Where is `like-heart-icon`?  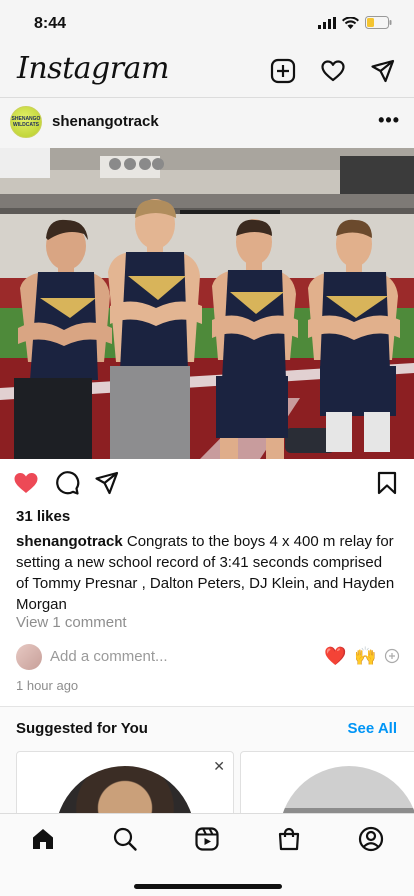 like-heart-icon is located at coordinates (26, 483).